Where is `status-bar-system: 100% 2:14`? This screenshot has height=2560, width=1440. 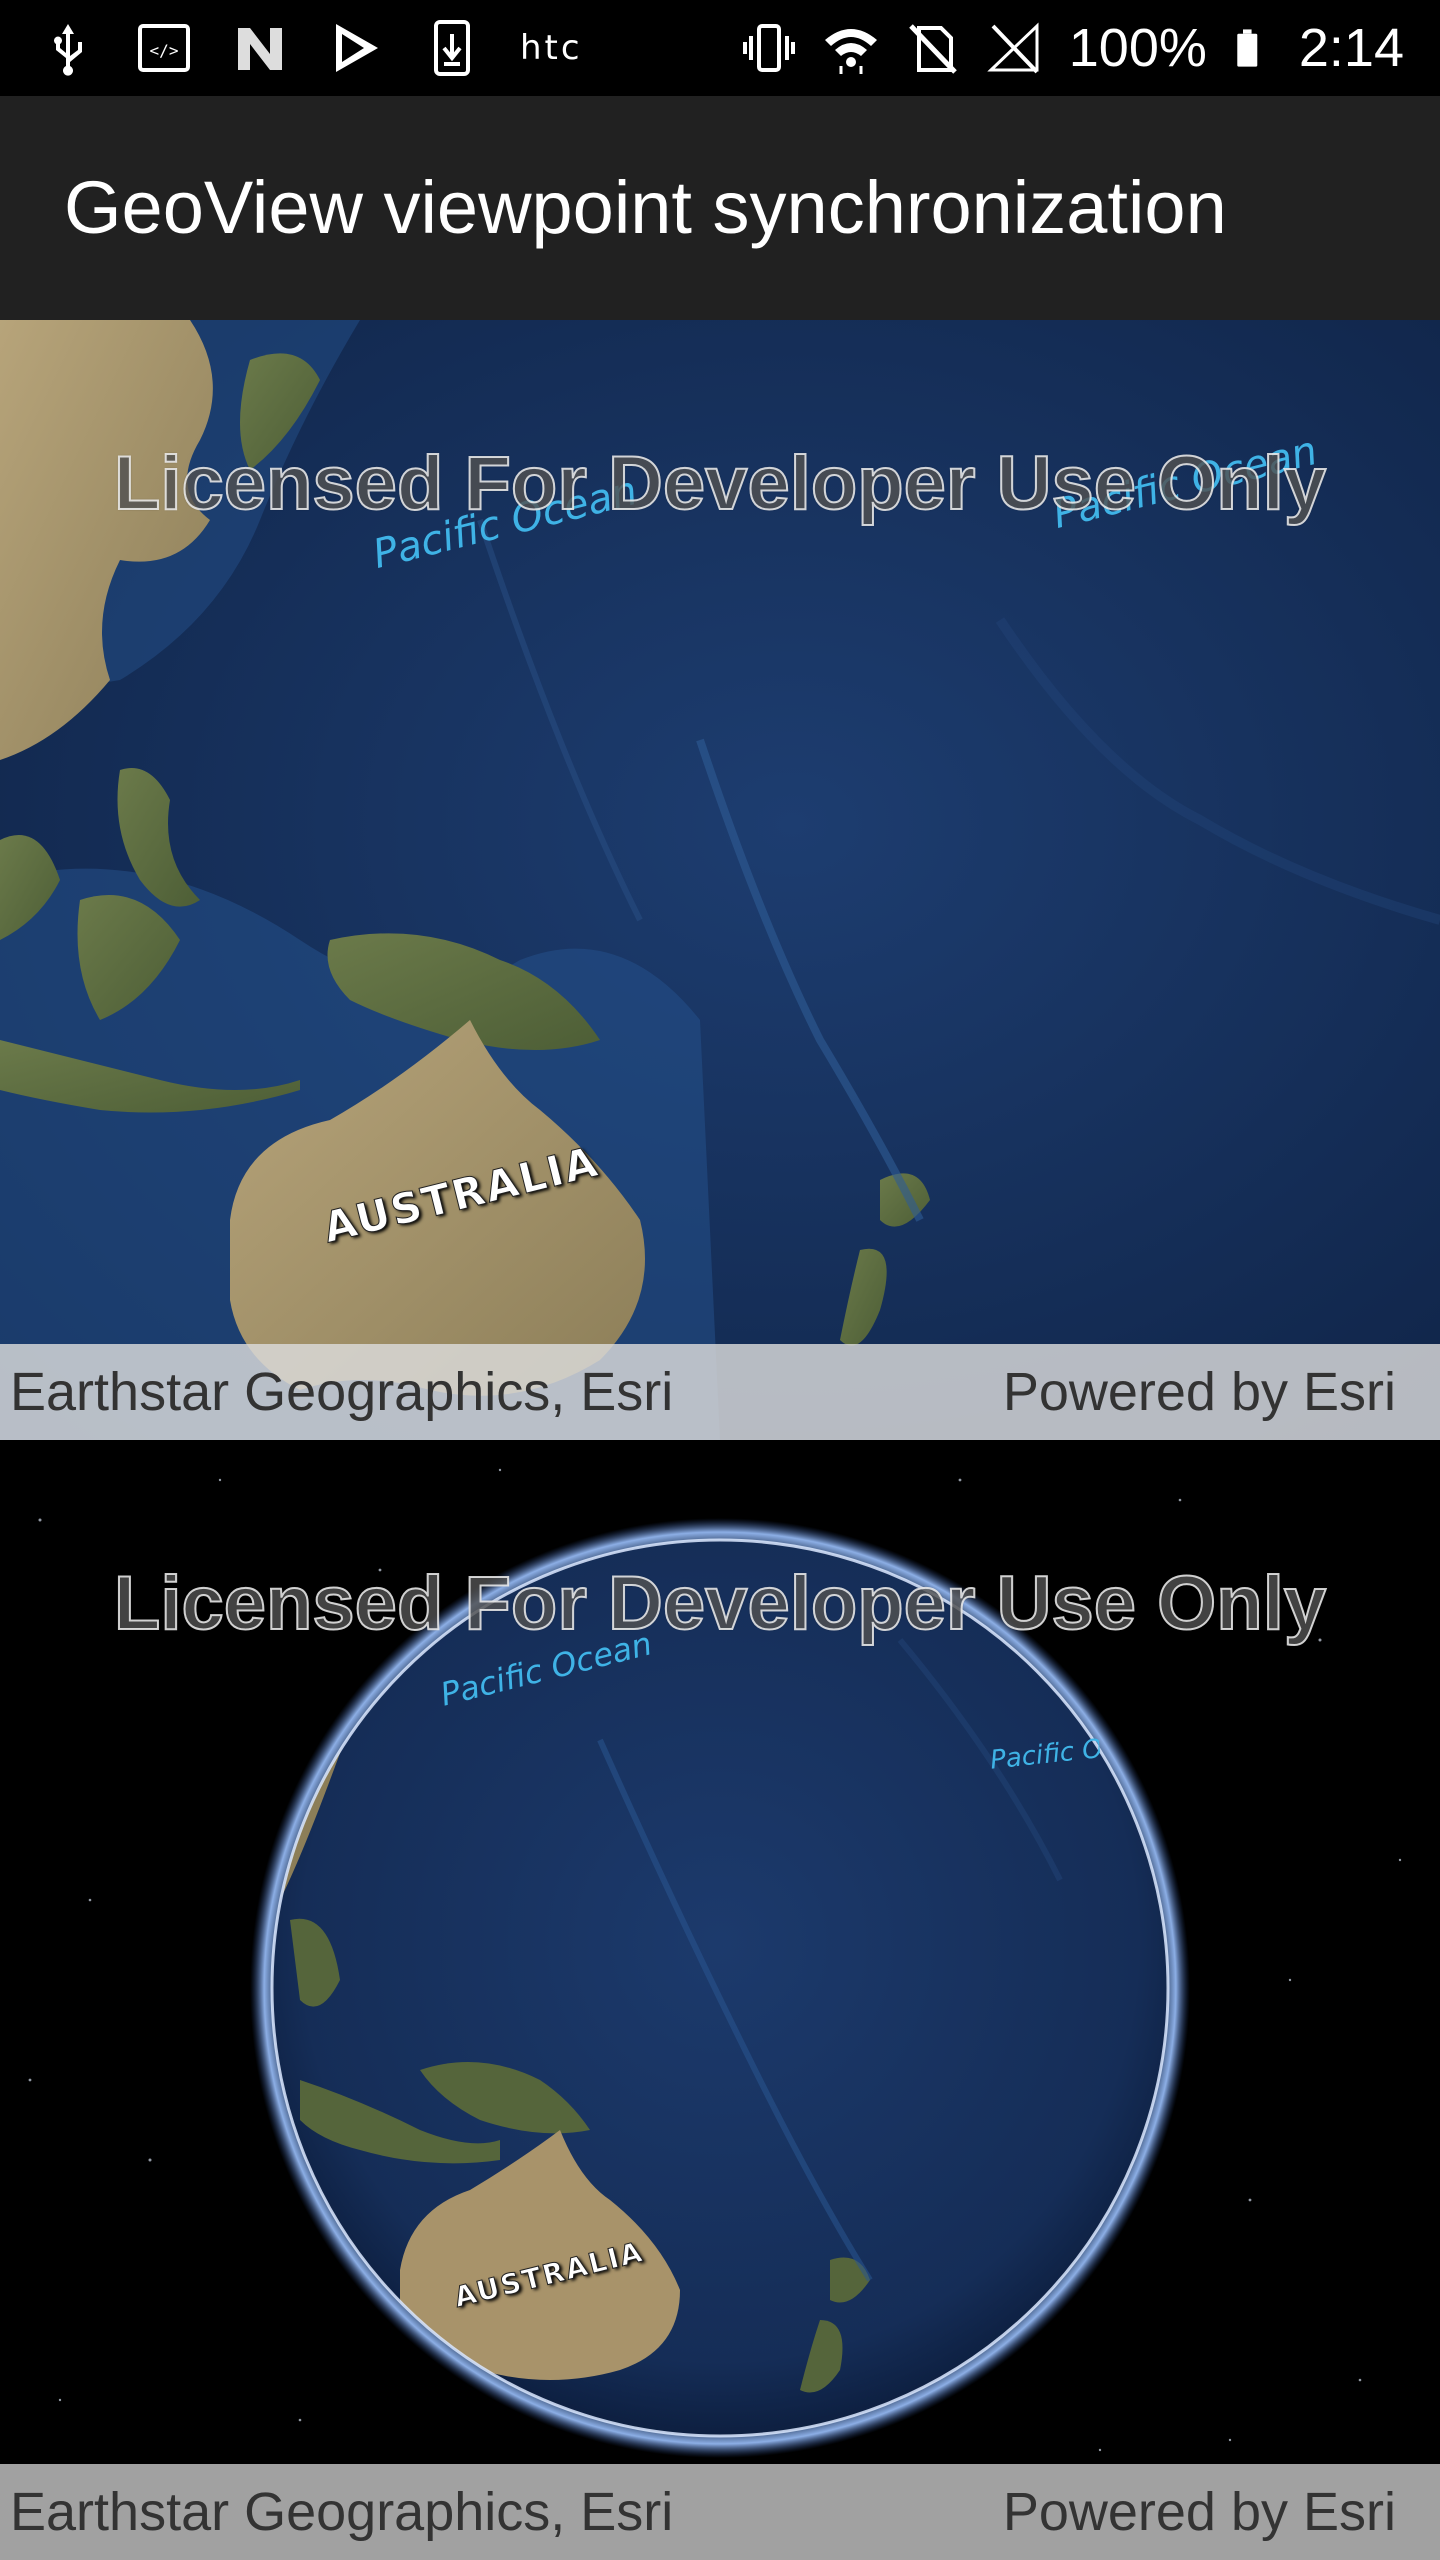
status-bar-system: 100% 2:14 is located at coordinates (1072, 48).